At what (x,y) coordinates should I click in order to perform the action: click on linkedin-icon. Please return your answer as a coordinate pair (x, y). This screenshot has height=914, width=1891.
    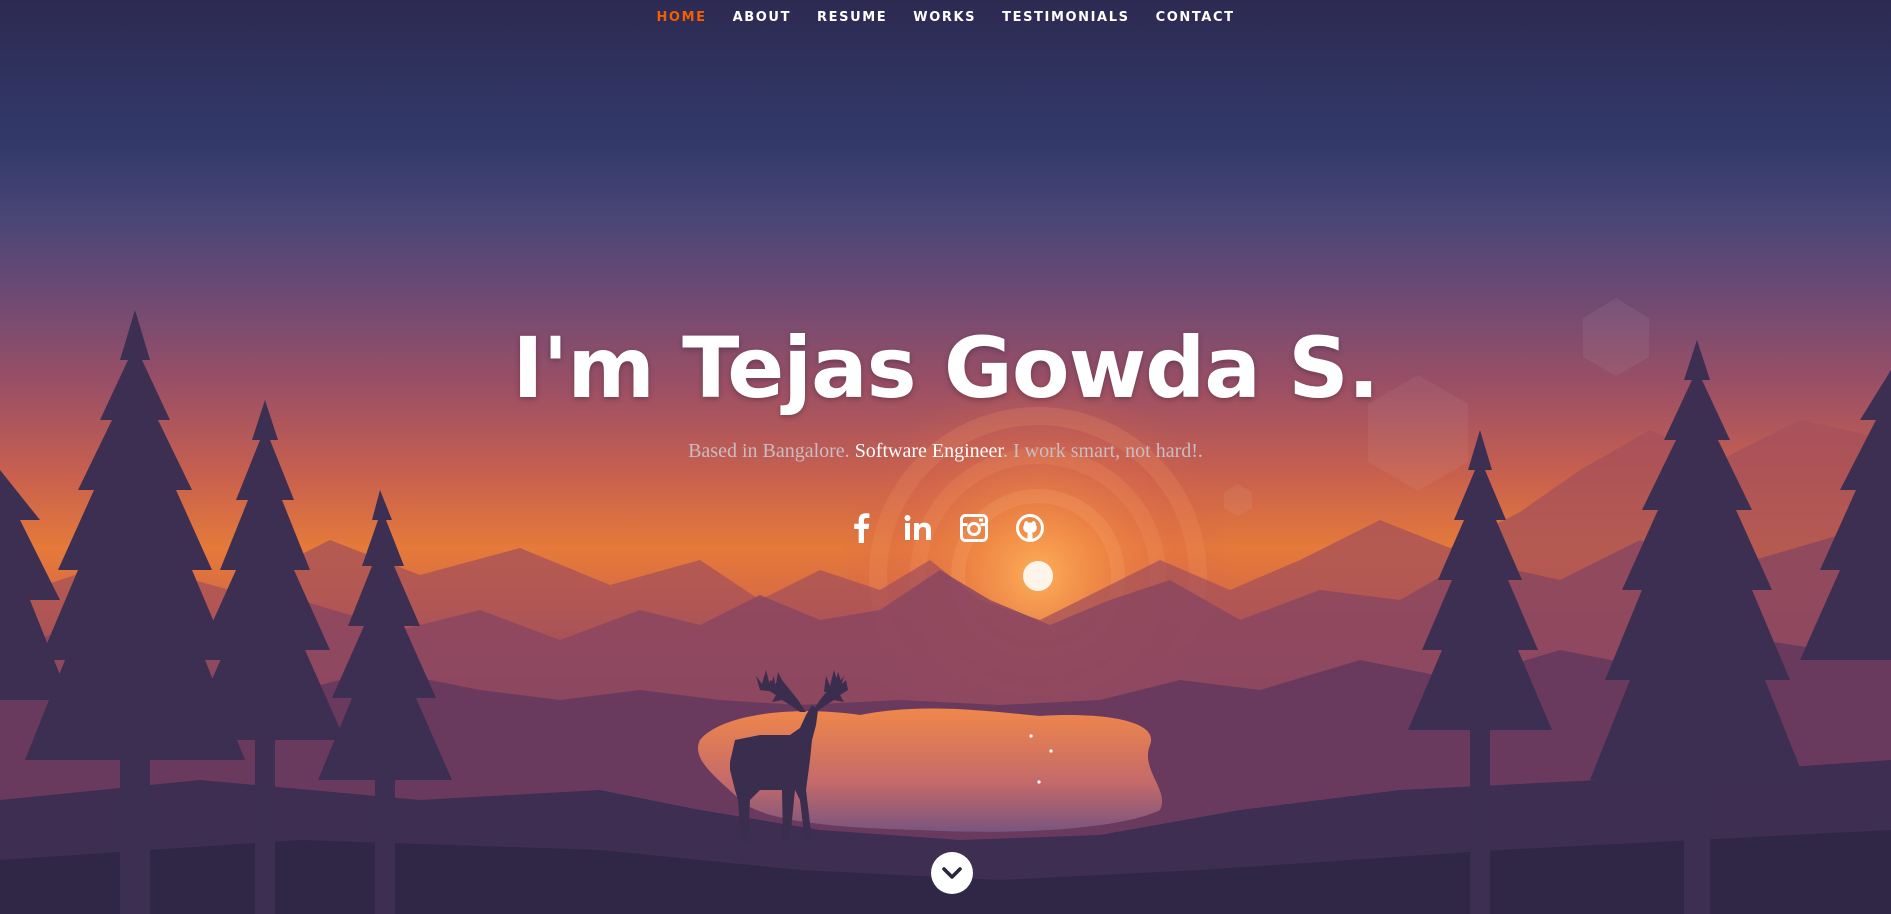
    Looking at the image, I should click on (918, 528).